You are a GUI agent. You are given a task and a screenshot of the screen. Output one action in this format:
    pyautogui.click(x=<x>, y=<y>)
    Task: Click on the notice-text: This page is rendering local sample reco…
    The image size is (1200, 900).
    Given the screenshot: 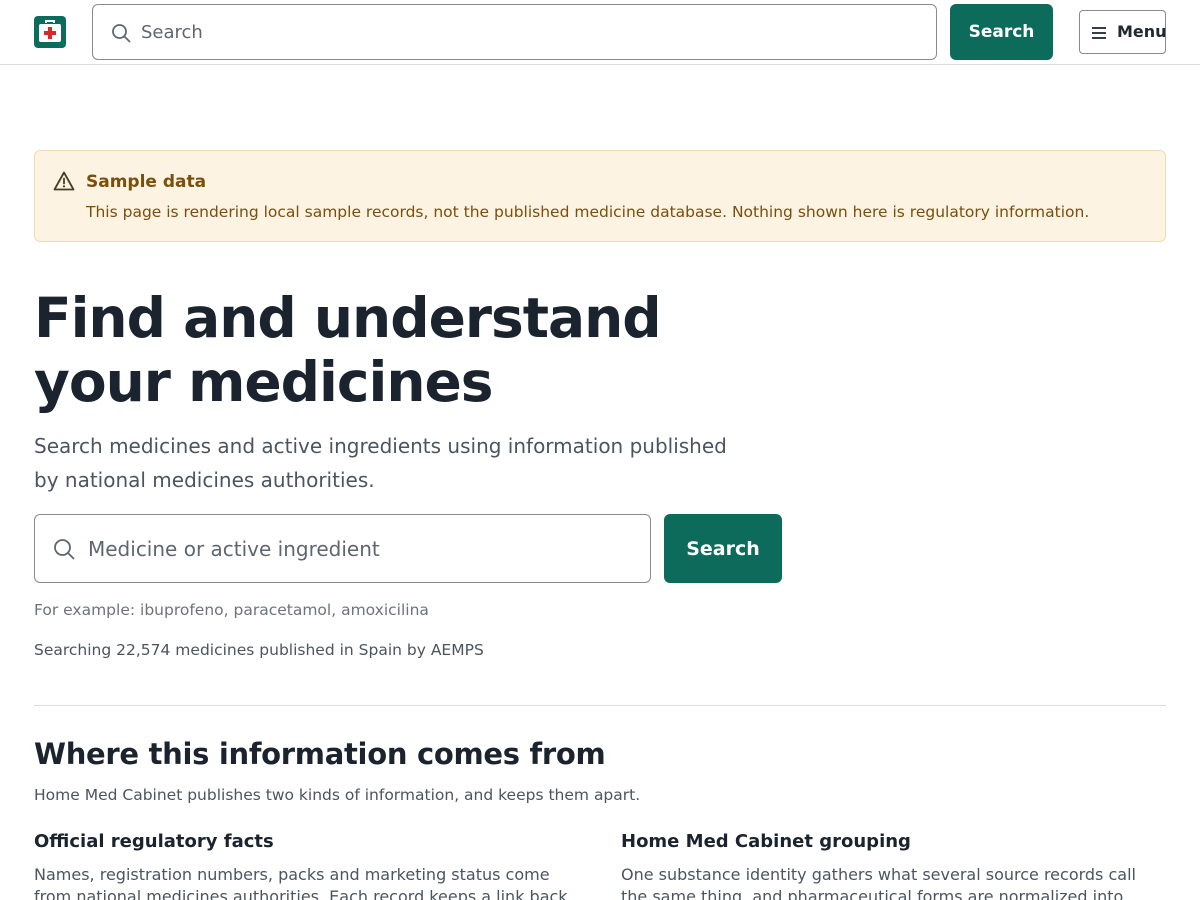 What is the action you would take?
    pyautogui.click(x=588, y=212)
    